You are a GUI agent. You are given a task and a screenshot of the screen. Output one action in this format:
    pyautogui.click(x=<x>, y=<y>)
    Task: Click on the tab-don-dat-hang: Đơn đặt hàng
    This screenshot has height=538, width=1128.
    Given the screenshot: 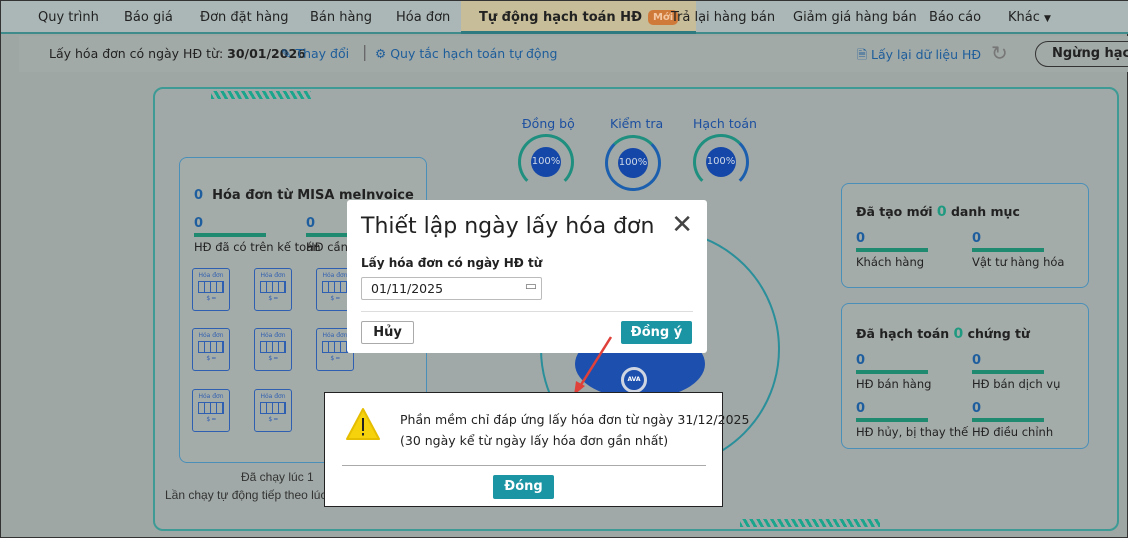 What is the action you would take?
    pyautogui.click(x=244, y=17)
    